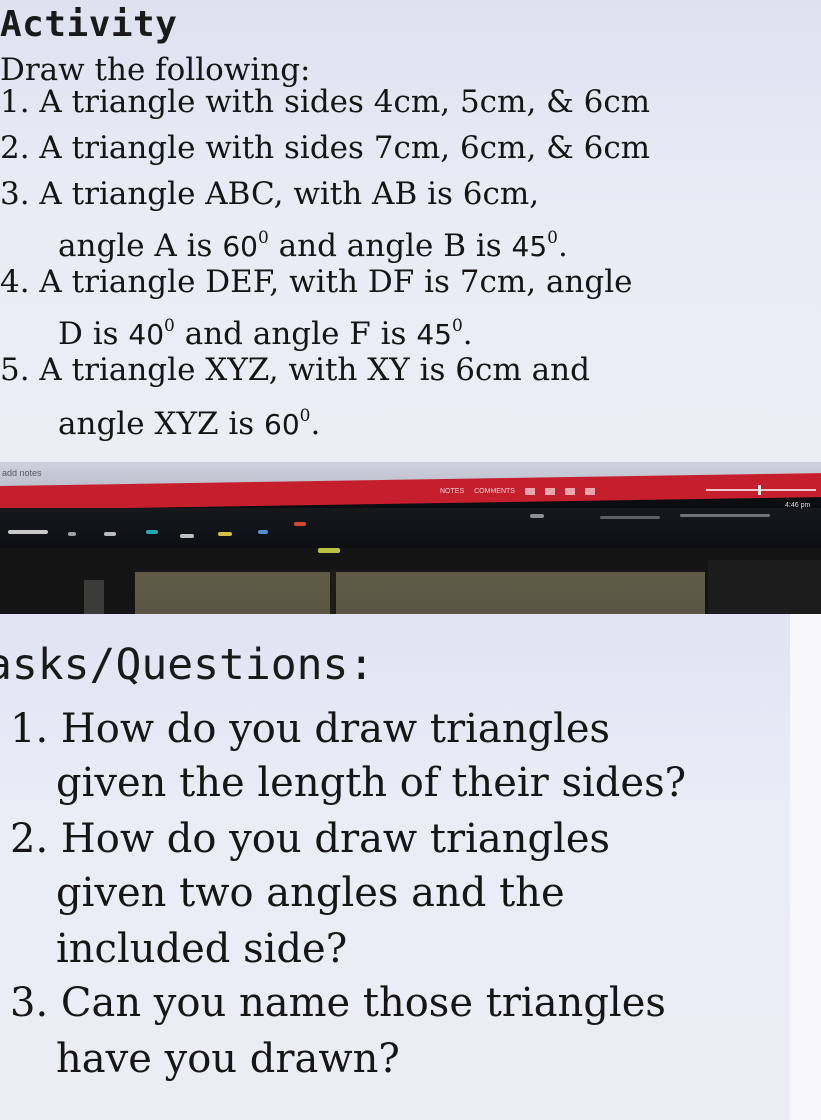  I want to click on notes-button: NOTES, so click(452, 491).